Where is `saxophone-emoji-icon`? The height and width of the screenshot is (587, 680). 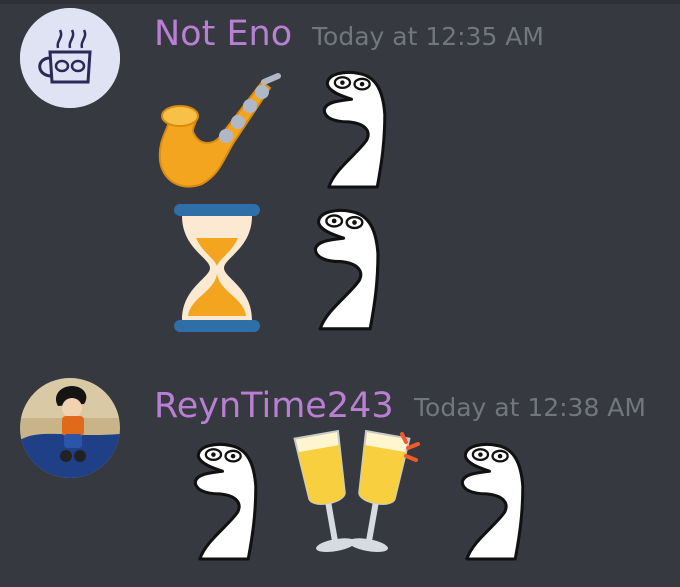
saxophone-emoji-icon is located at coordinates (217, 133).